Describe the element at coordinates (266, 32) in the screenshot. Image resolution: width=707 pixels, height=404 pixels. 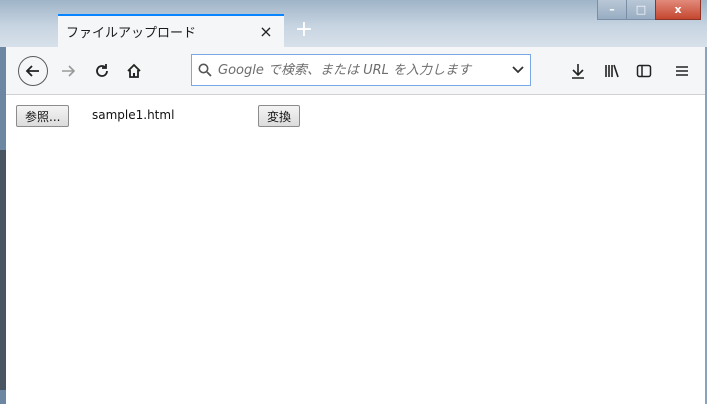
I see `tab-close-icon: ×` at that location.